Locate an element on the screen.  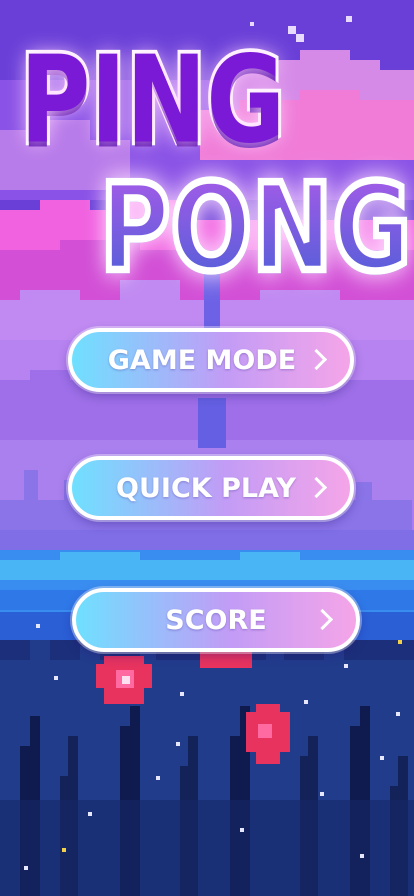
title-ping: PING is located at coordinates (215, 100).